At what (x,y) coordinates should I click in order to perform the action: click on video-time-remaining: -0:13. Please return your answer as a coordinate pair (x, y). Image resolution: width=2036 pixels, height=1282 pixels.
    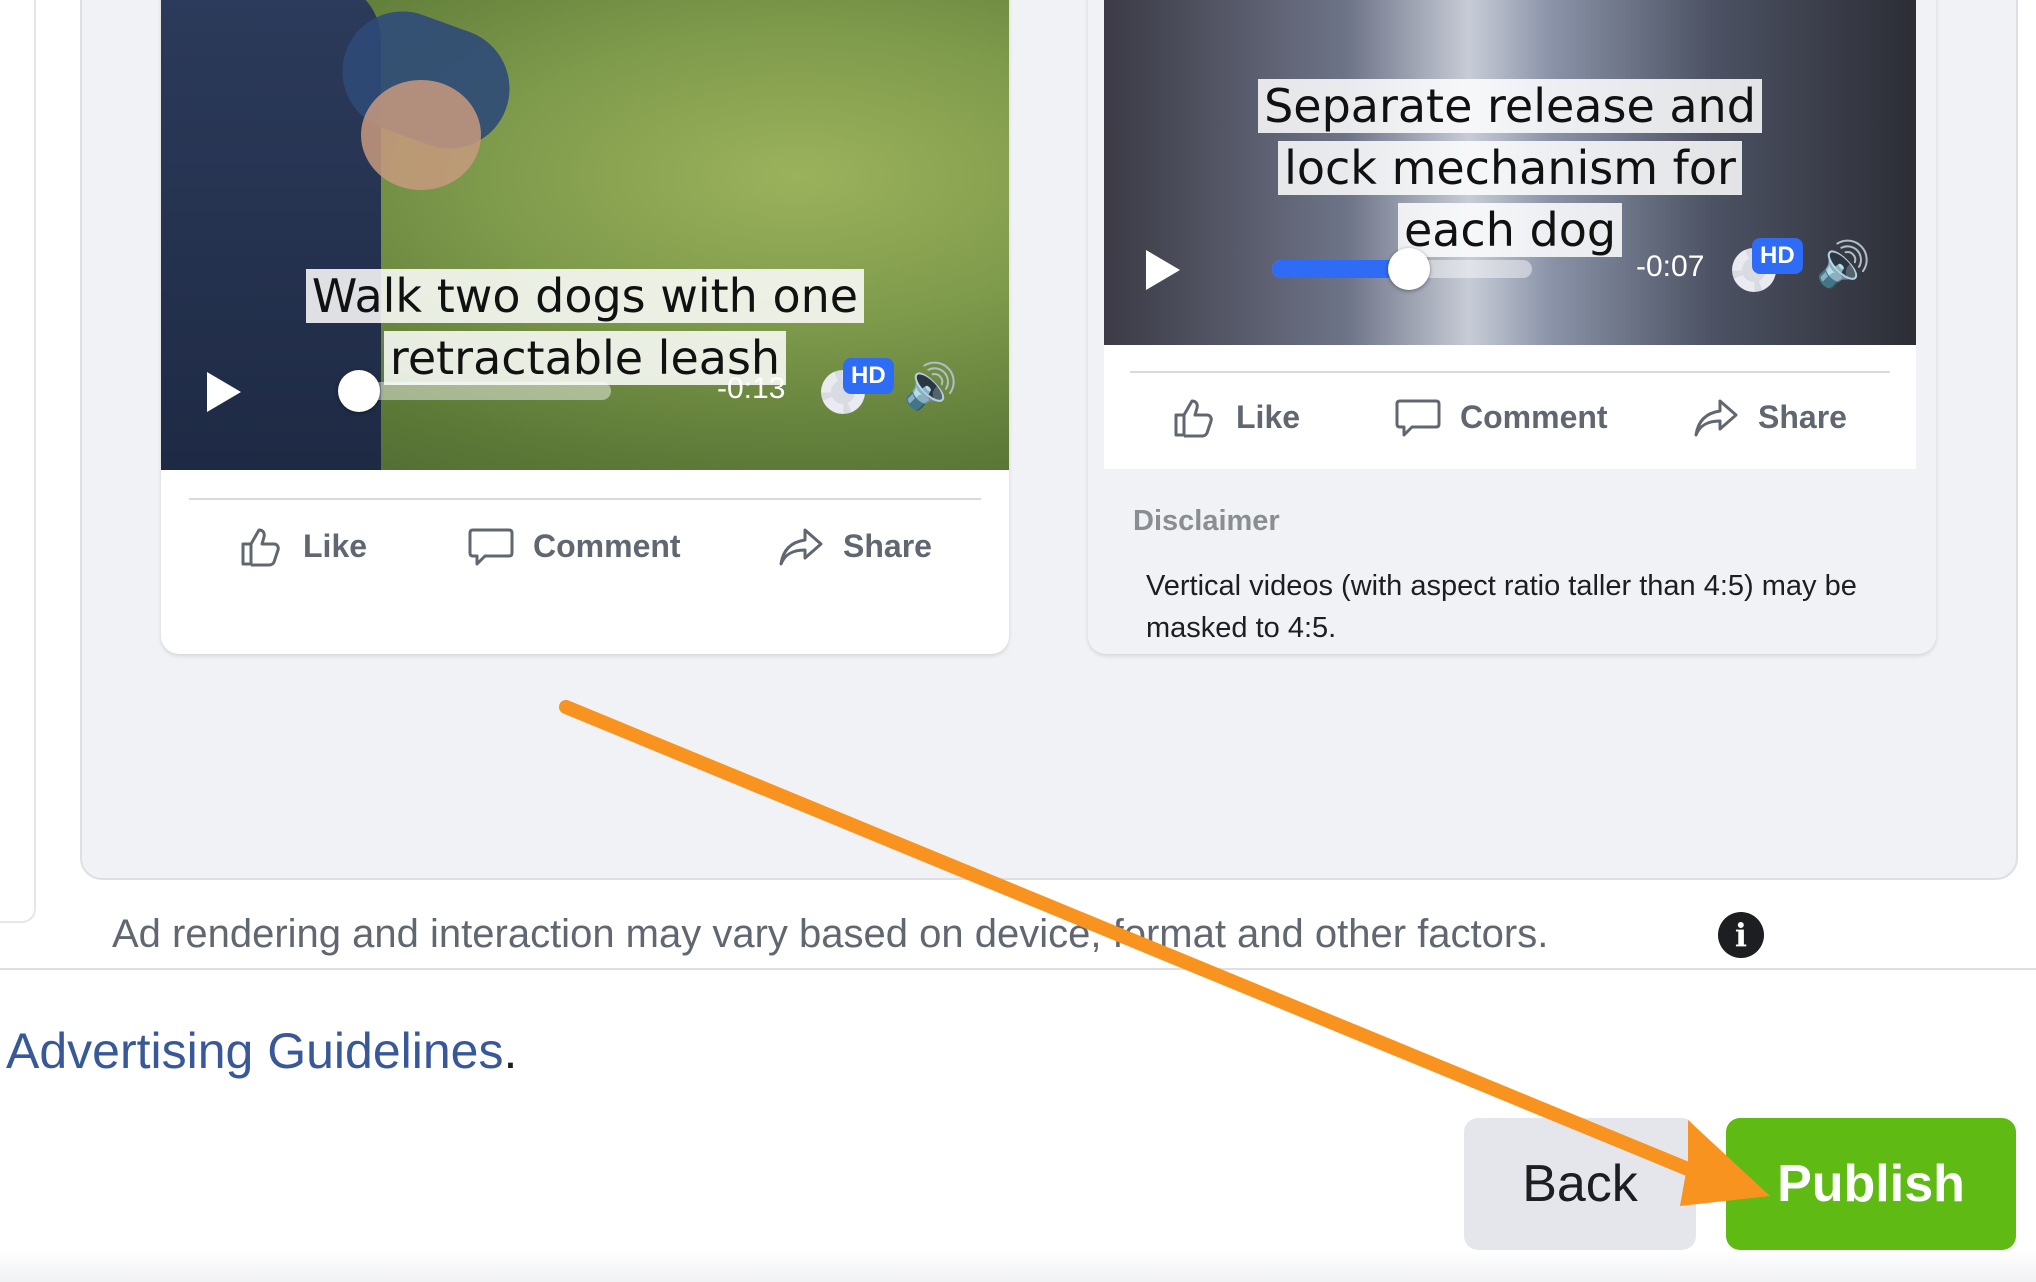
    Looking at the image, I should click on (751, 388).